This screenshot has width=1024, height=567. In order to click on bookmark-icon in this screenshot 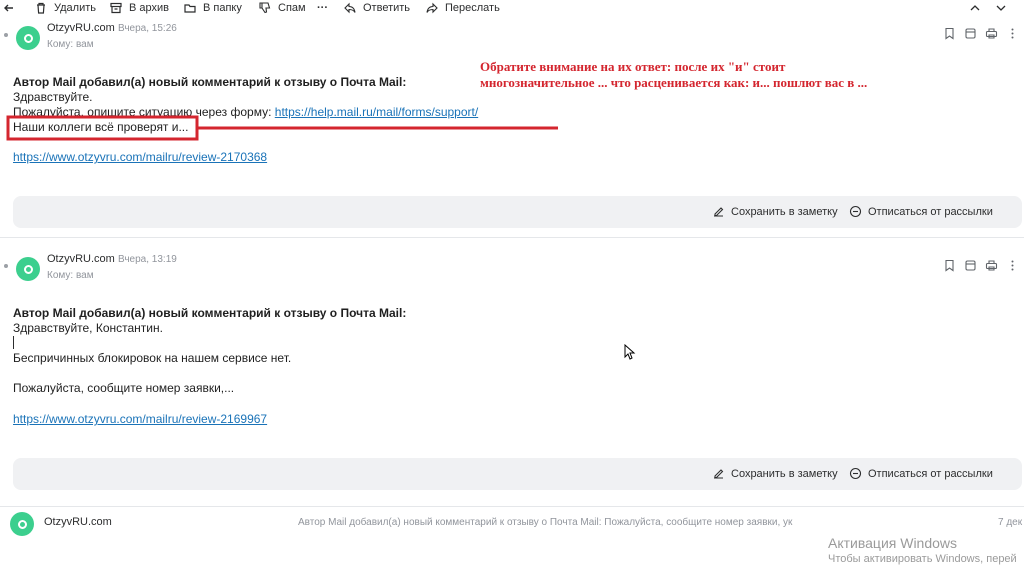, I will do `click(949, 265)`.